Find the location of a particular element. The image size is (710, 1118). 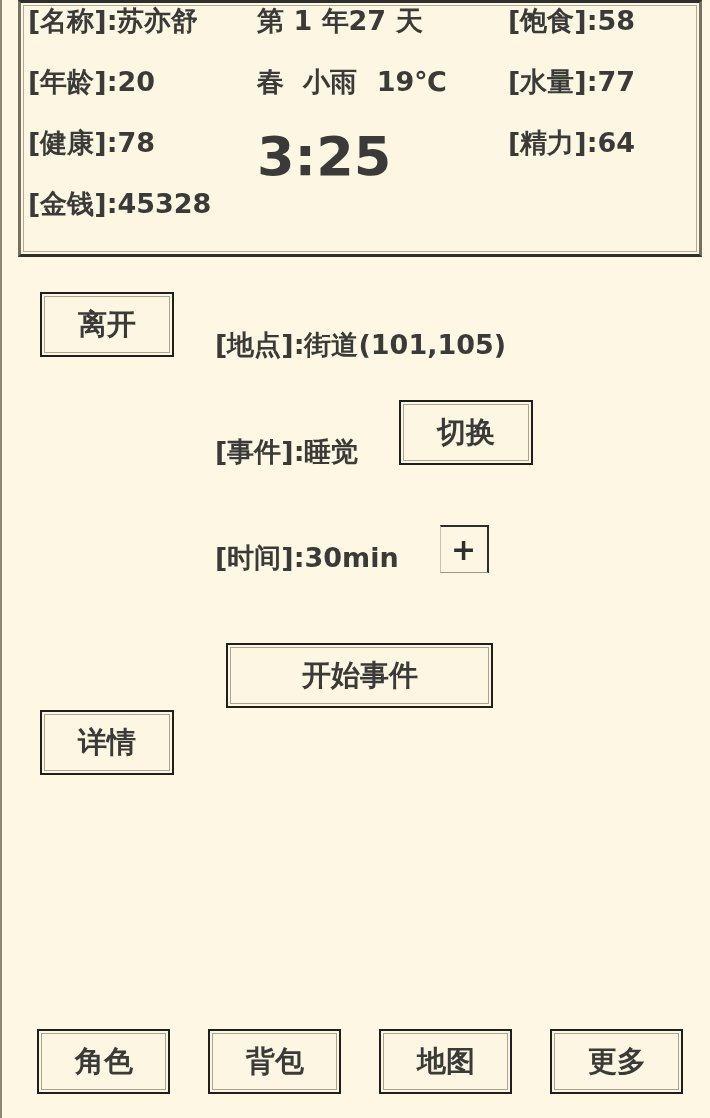

stat-text: [金钱]:45328 is located at coordinates (120, 204).